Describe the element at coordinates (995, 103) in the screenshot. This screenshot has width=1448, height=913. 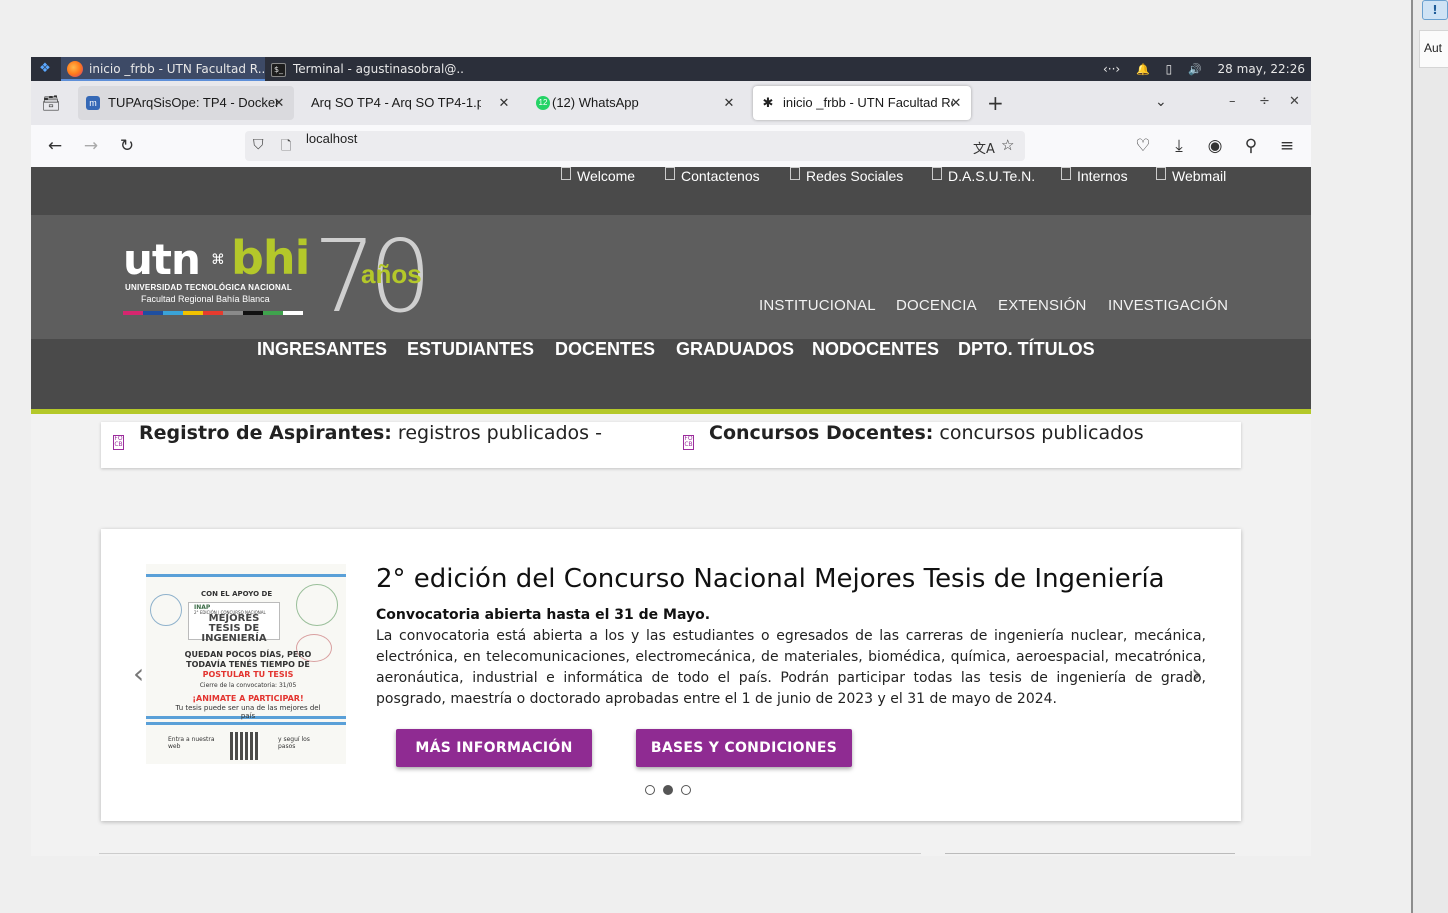
I see `new-tab-button: +` at that location.